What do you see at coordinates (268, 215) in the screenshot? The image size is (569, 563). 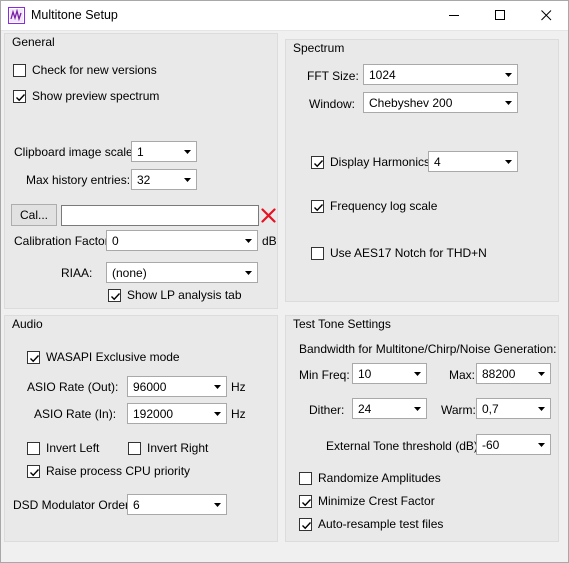 I see `clear-calibration-icon` at bounding box center [268, 215].